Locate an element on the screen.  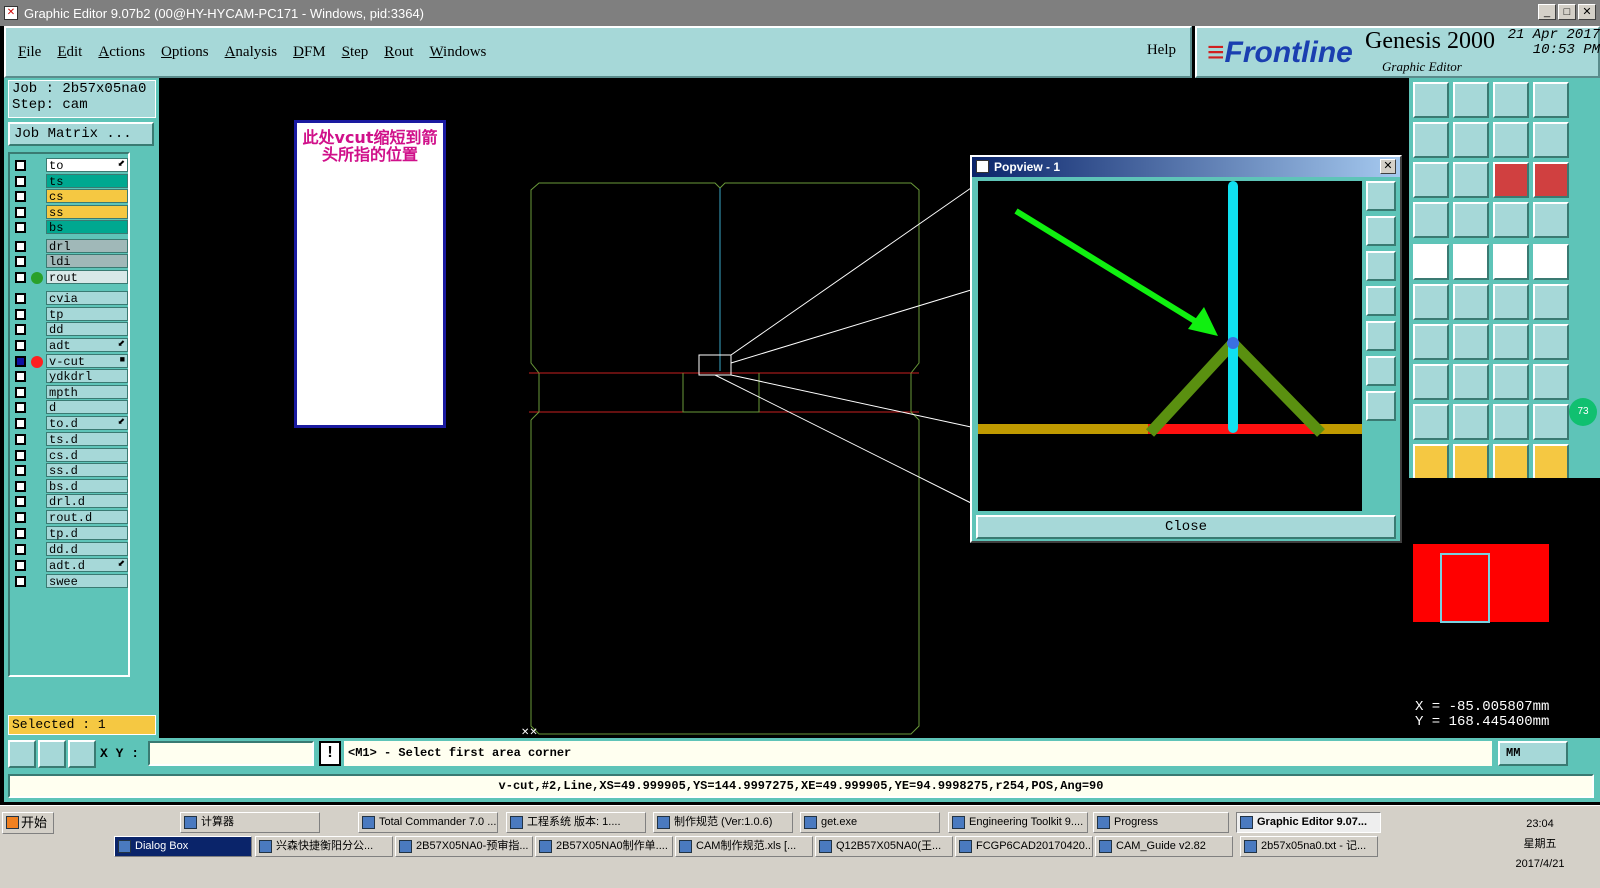
layer-down-tool-icon is located at coordinates (1471, 100).